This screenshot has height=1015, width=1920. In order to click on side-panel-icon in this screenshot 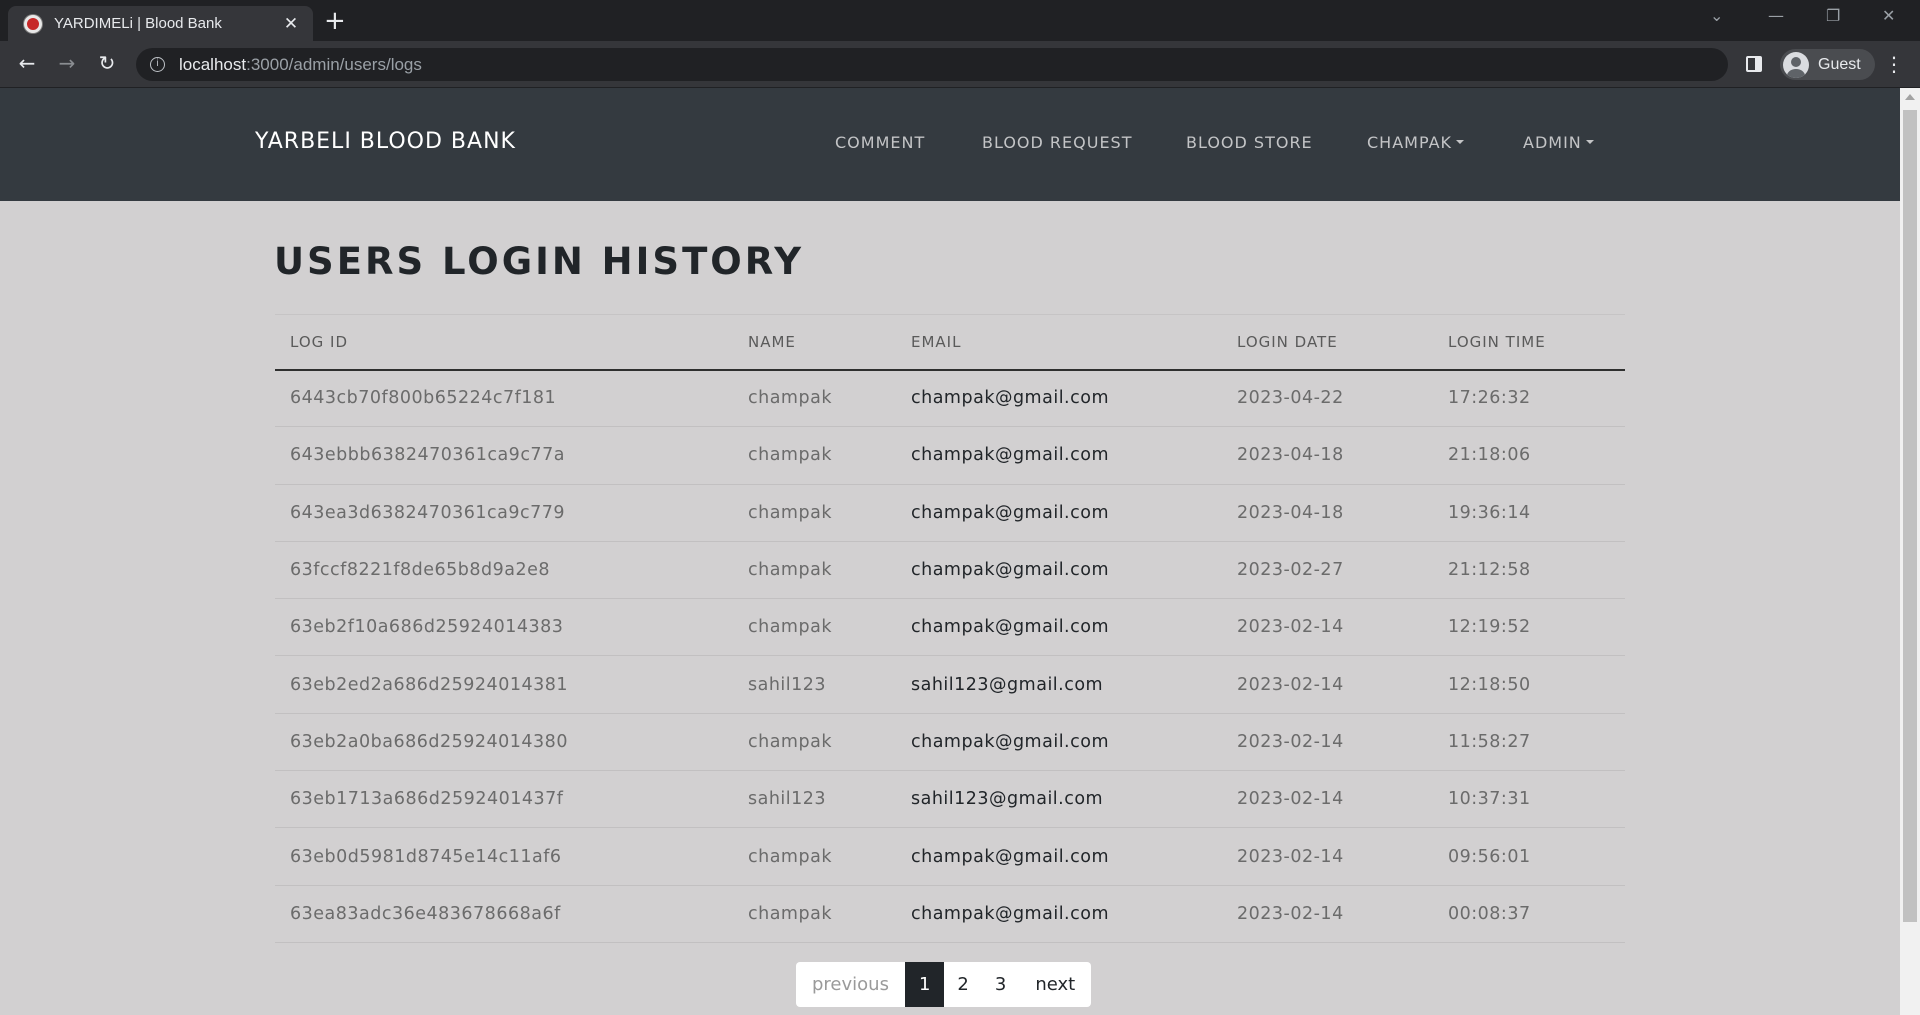, I will do `click(1754, 64)`.